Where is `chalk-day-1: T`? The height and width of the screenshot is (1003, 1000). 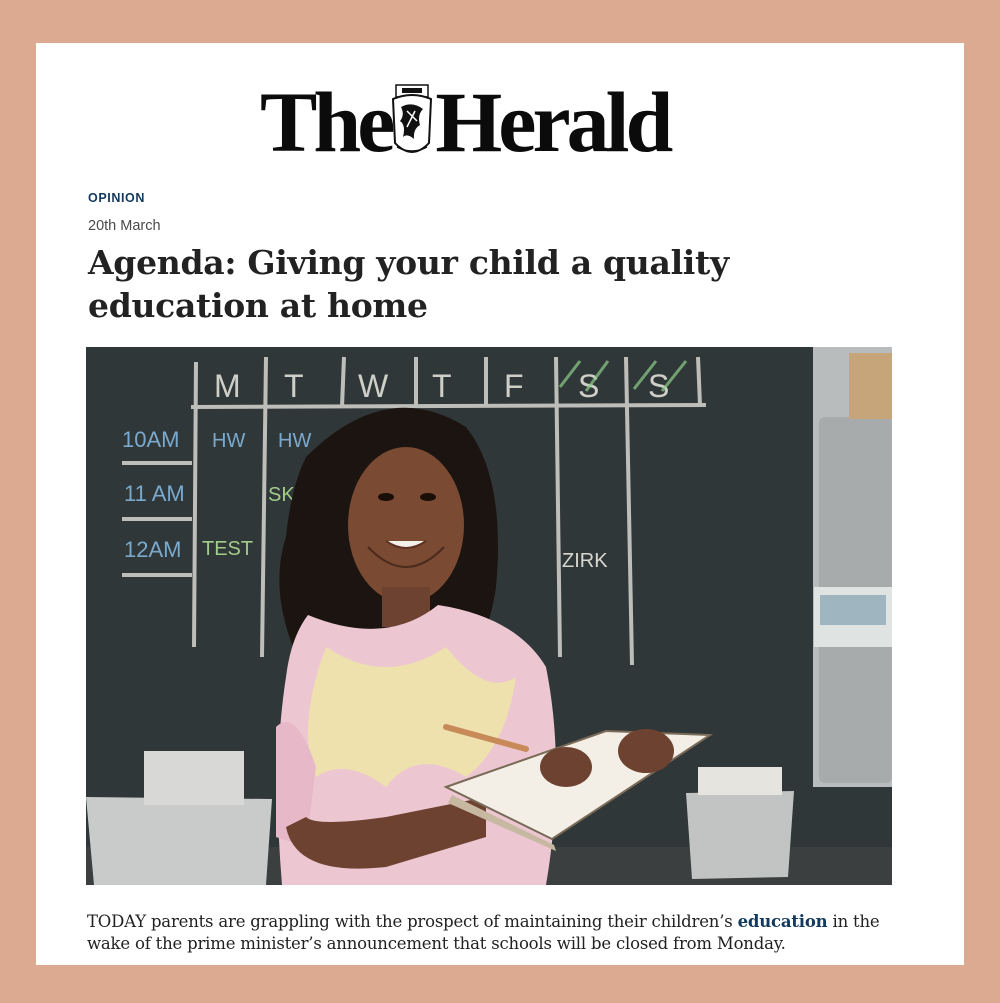 chalk-day-1: T is located at coordinates (294, 386).